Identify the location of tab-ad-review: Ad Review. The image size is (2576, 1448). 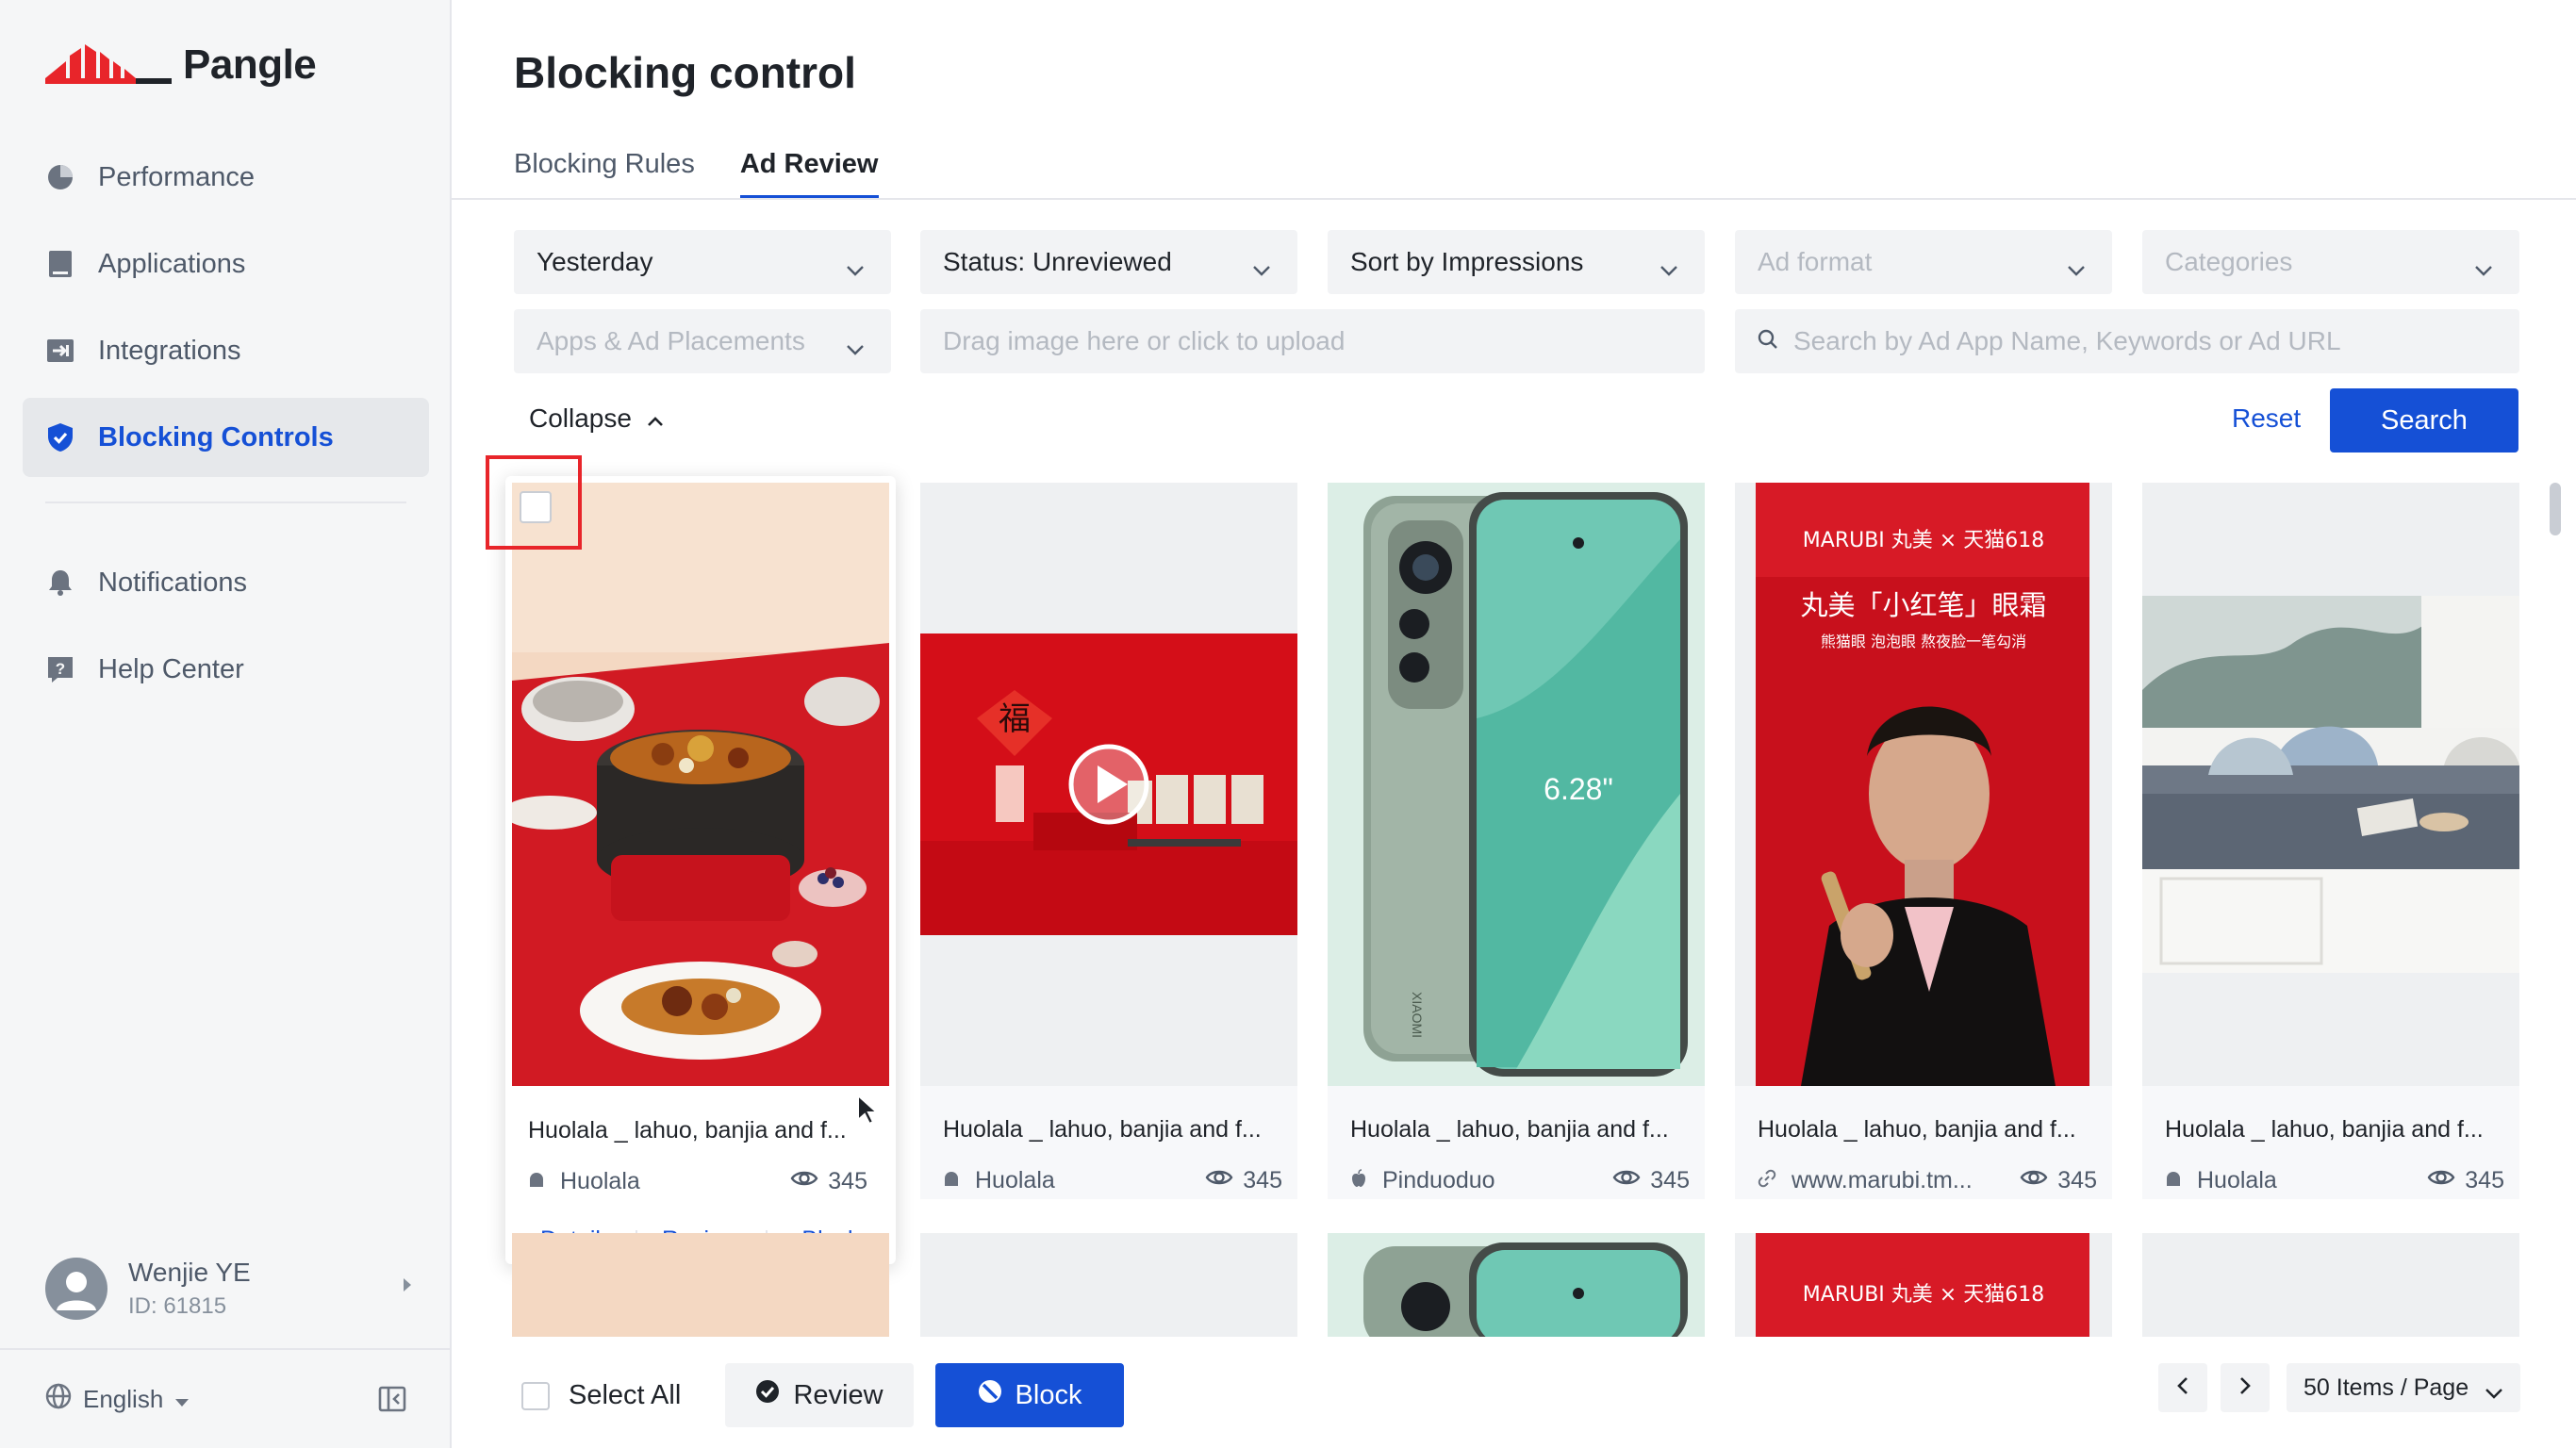
(809, 174).